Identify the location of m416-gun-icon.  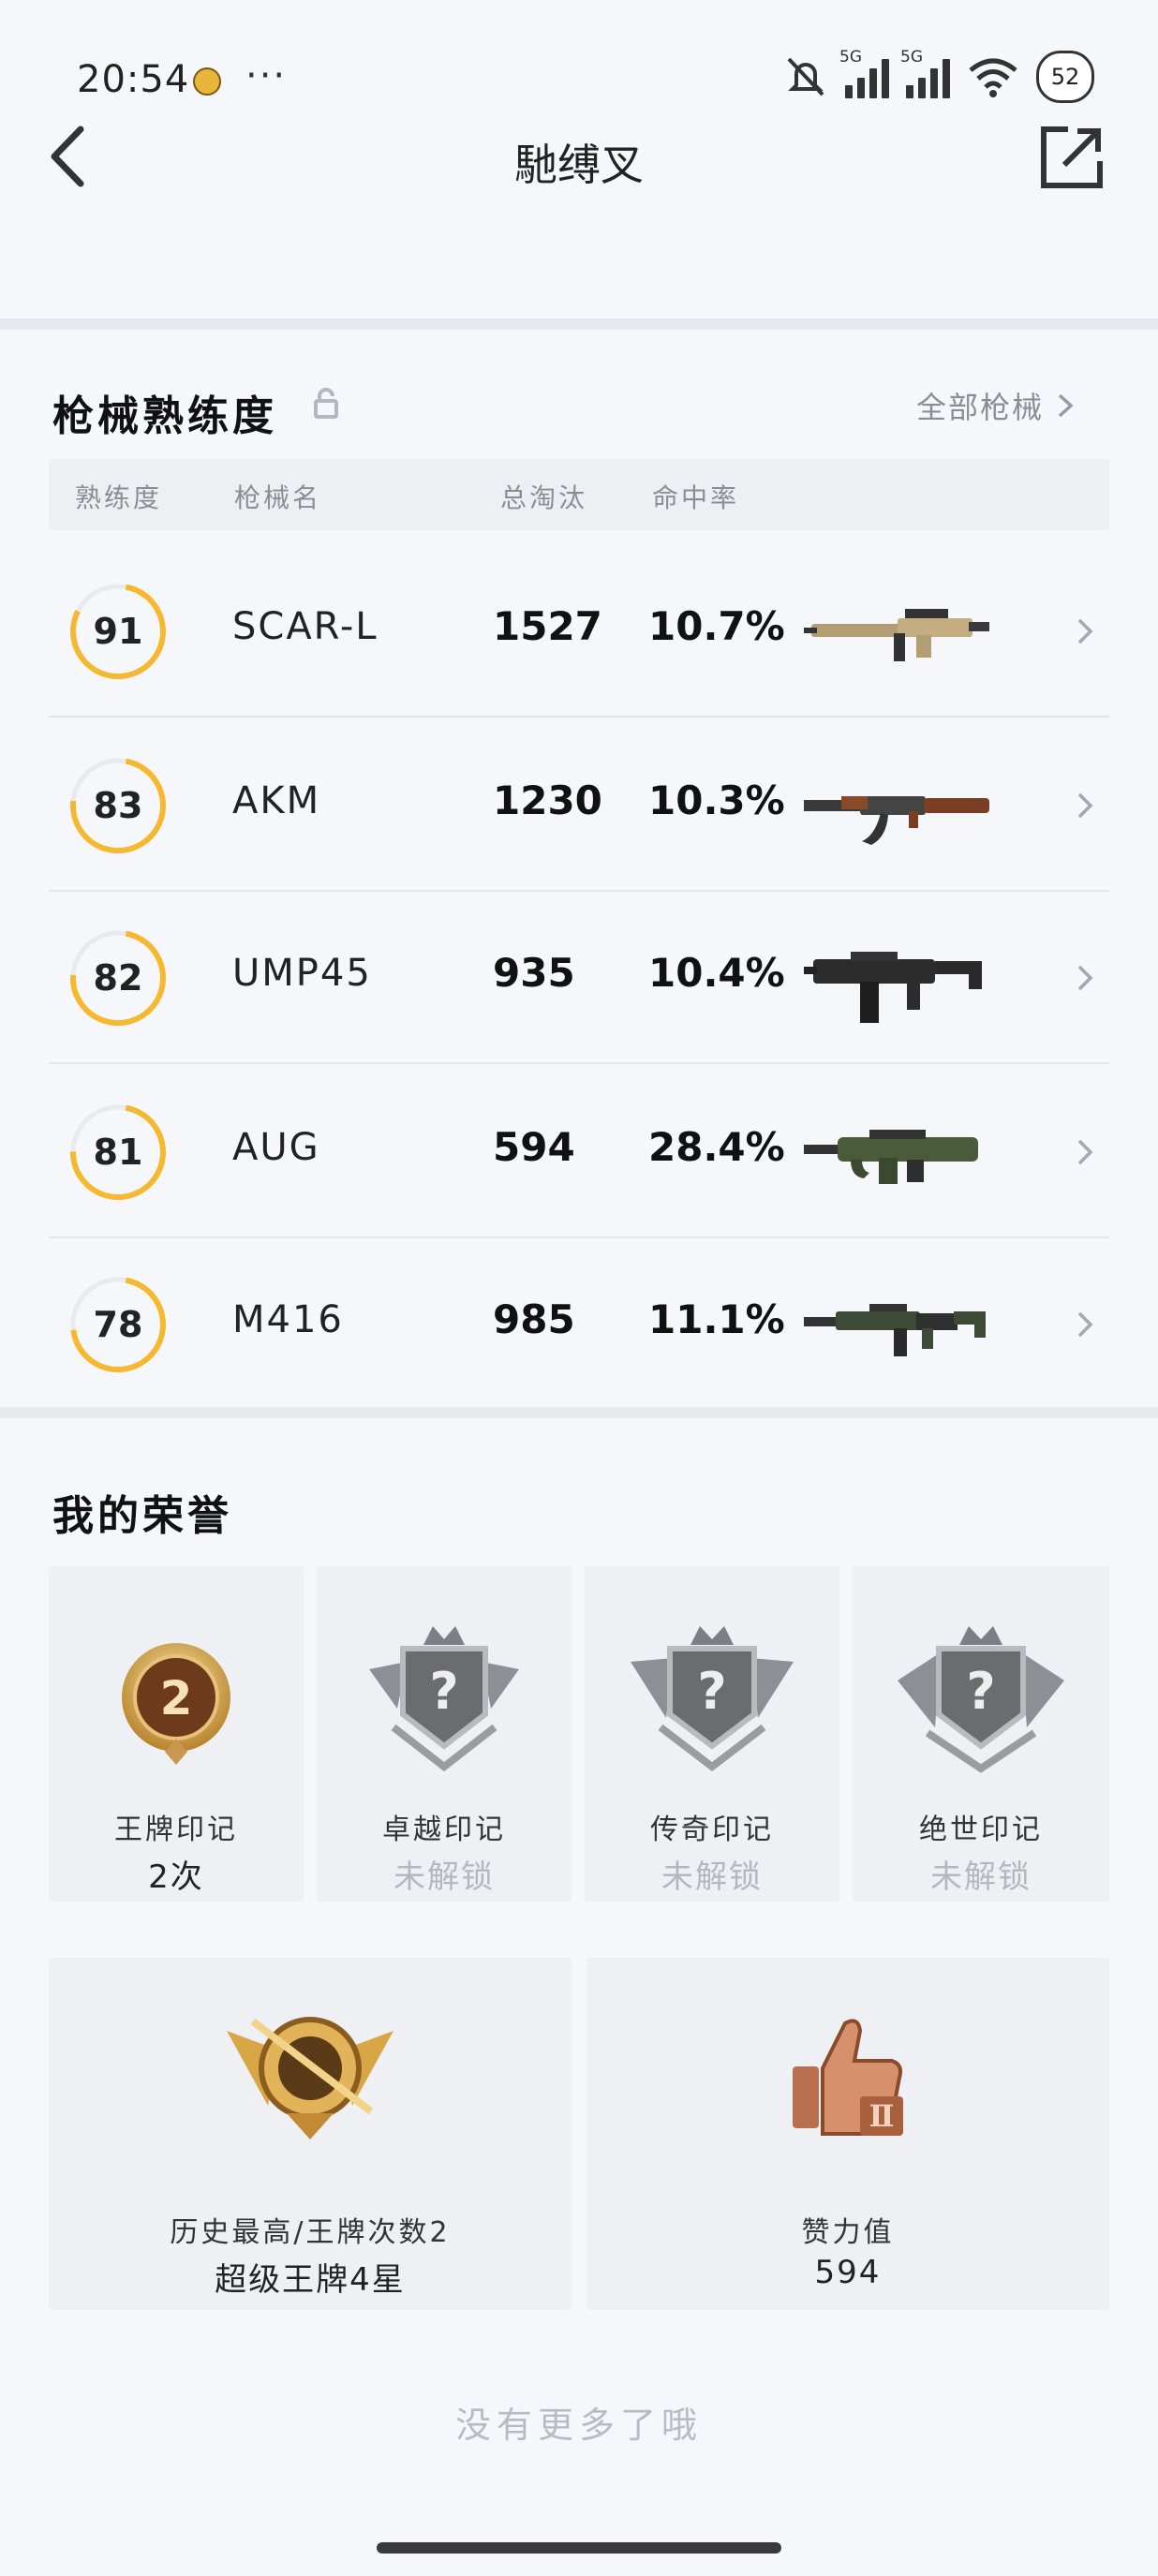
(895, 1330).